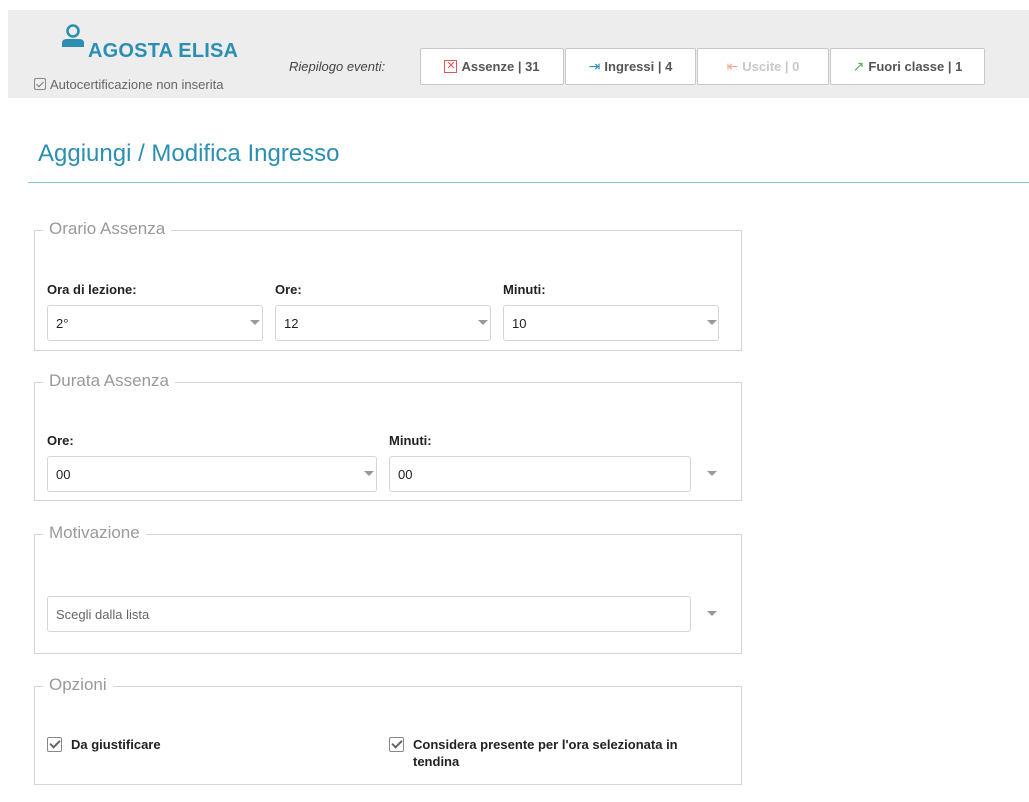  I want to click on minuti-select: 10, so click(611, 323).